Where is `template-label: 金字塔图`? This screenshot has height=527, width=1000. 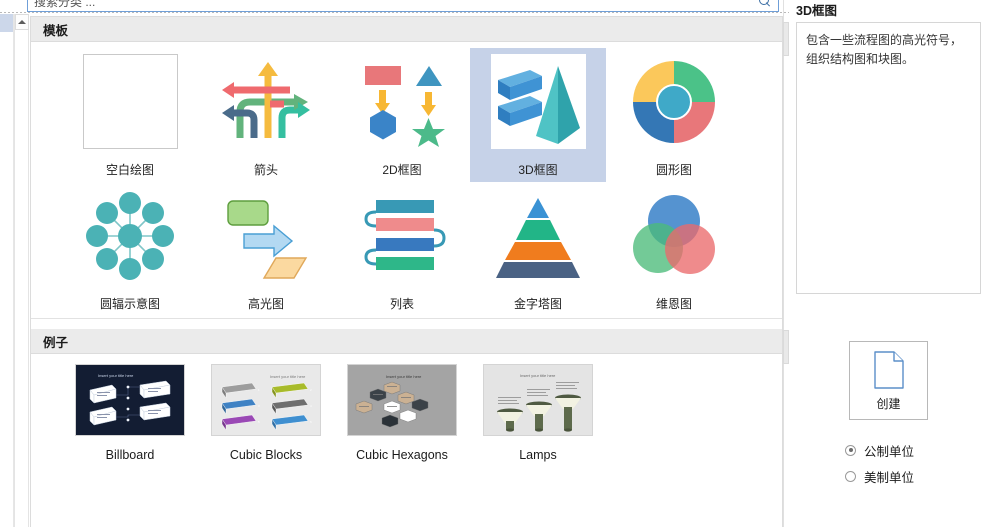
template-label: 金字塔图 is located at coordinates (537, 304).